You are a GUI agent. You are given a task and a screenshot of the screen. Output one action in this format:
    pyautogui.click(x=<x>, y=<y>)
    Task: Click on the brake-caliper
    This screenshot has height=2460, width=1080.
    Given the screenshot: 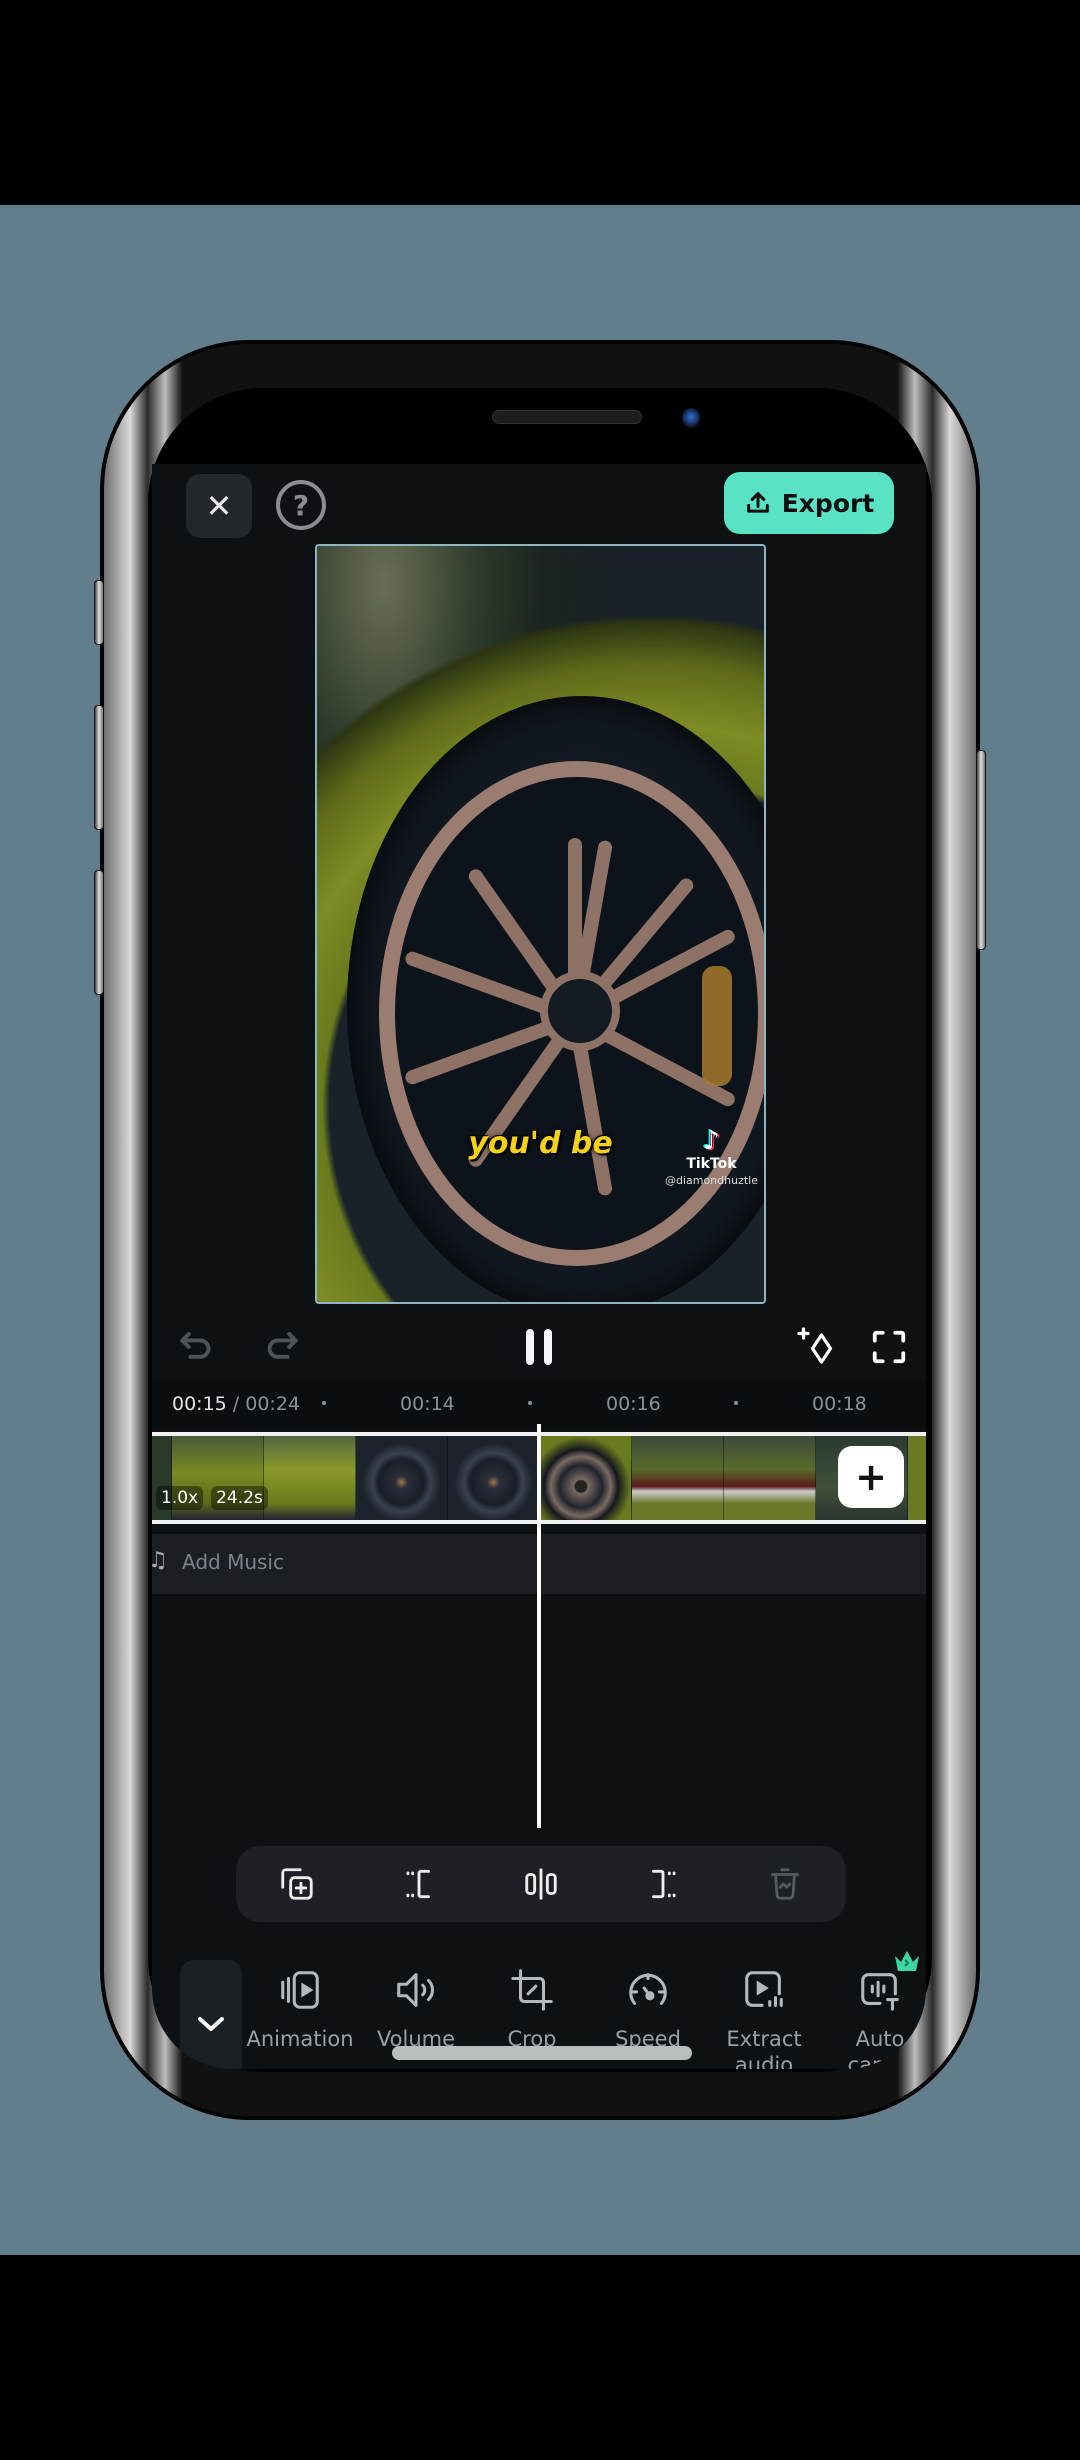 What is the action you would take?
    pyautogui.click(x=717, y=1026)
    